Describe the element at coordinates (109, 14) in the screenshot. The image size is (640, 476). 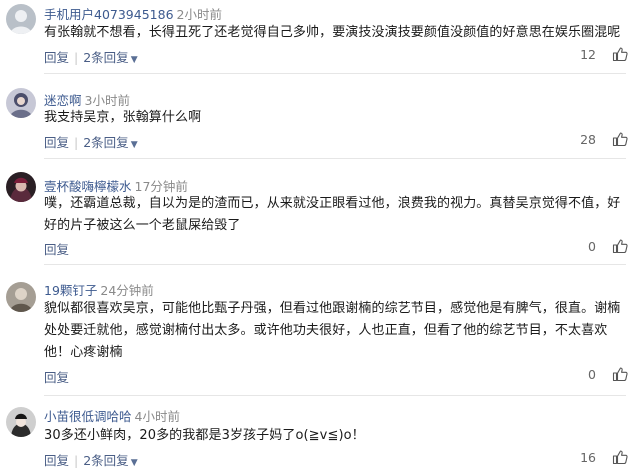
I see `username-link: 手机用户4073945186` at that location.